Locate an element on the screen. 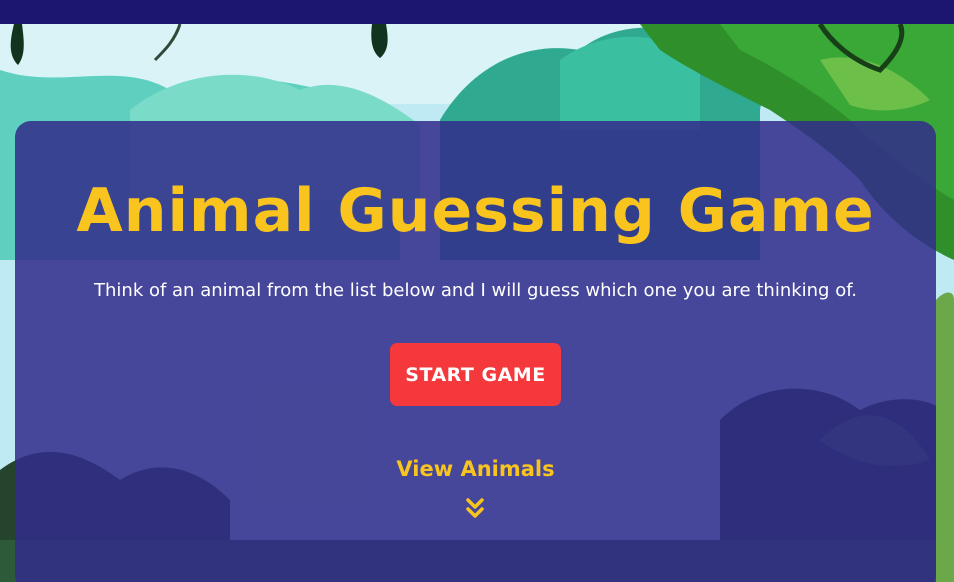  double-chevron-down-icon is located at coordinates (475, 509).